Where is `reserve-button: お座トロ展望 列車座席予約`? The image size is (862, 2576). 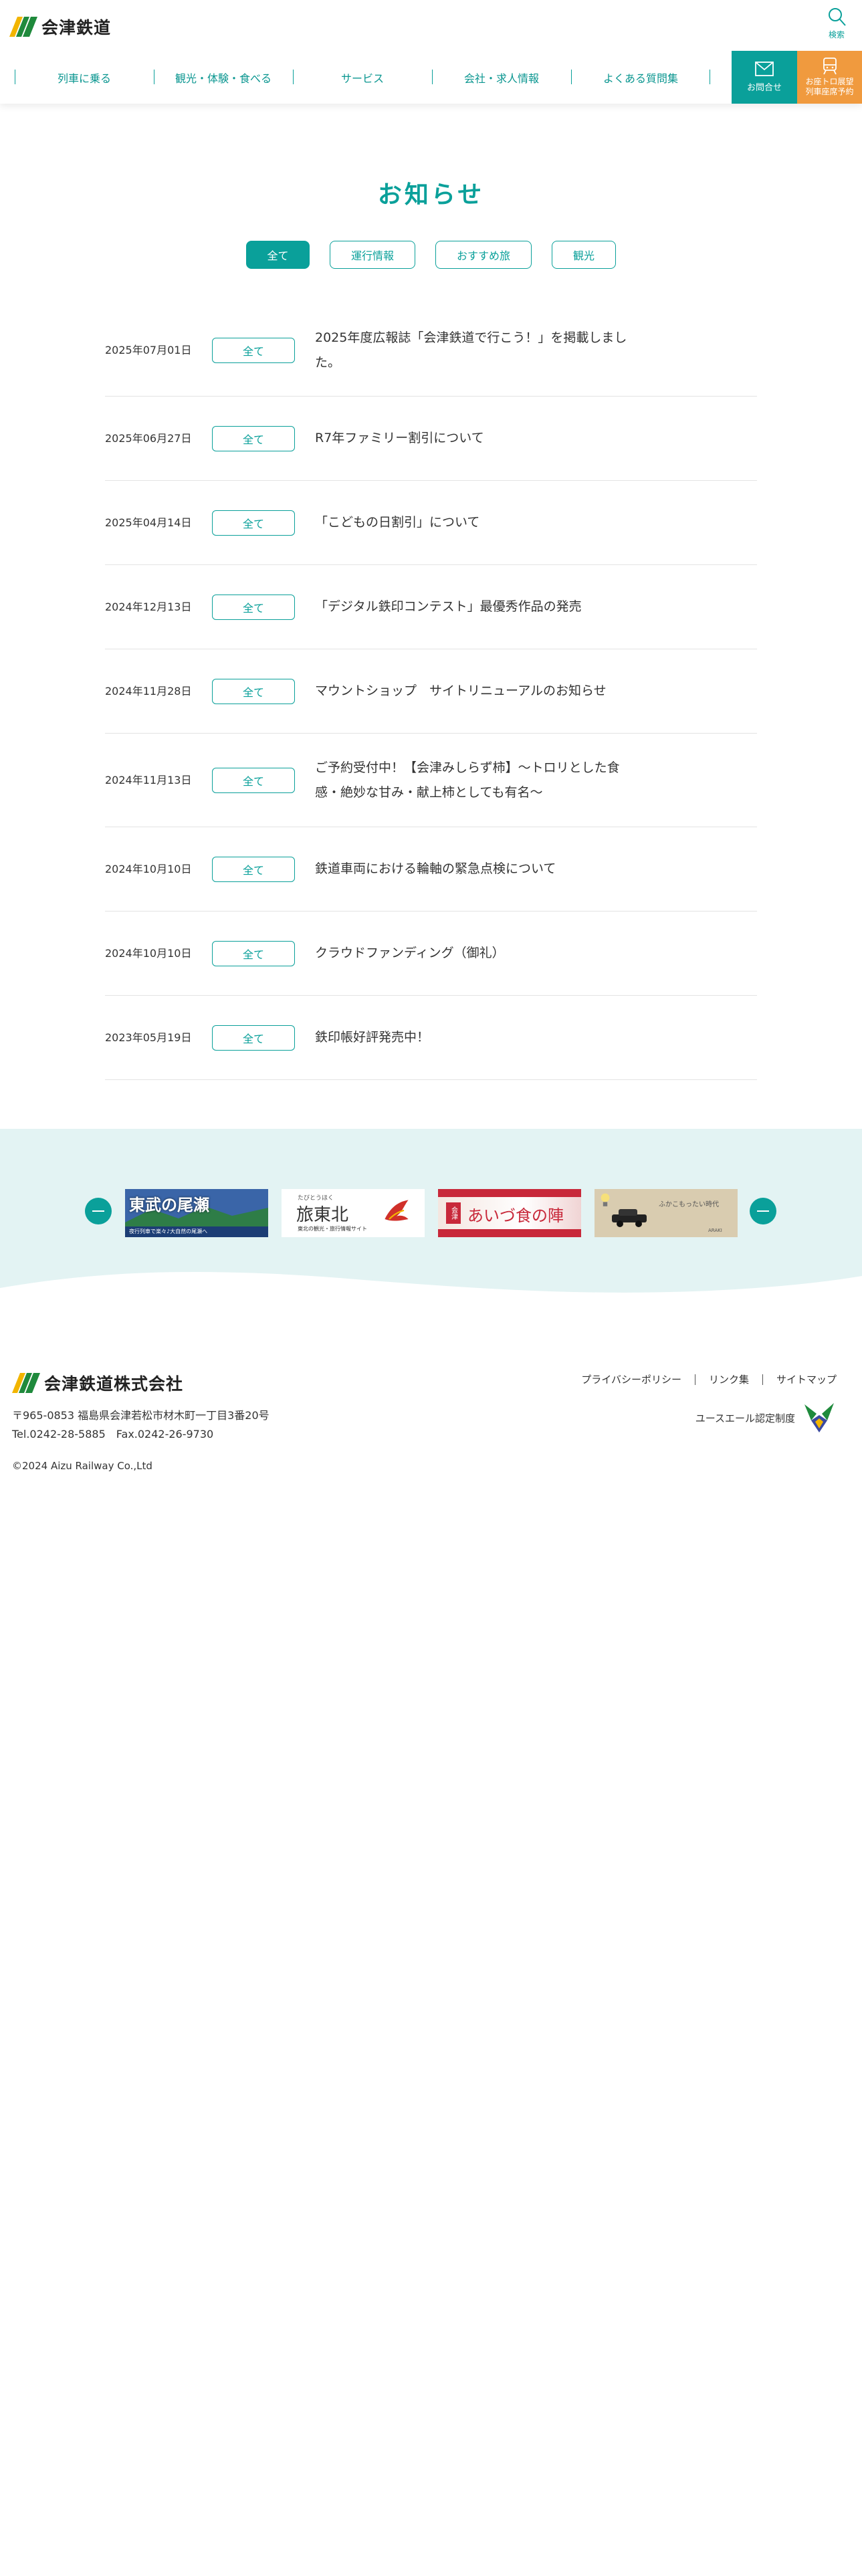 reserve-button: お座トロ展望 列車座席予約 is located at coordinates (829, 77).